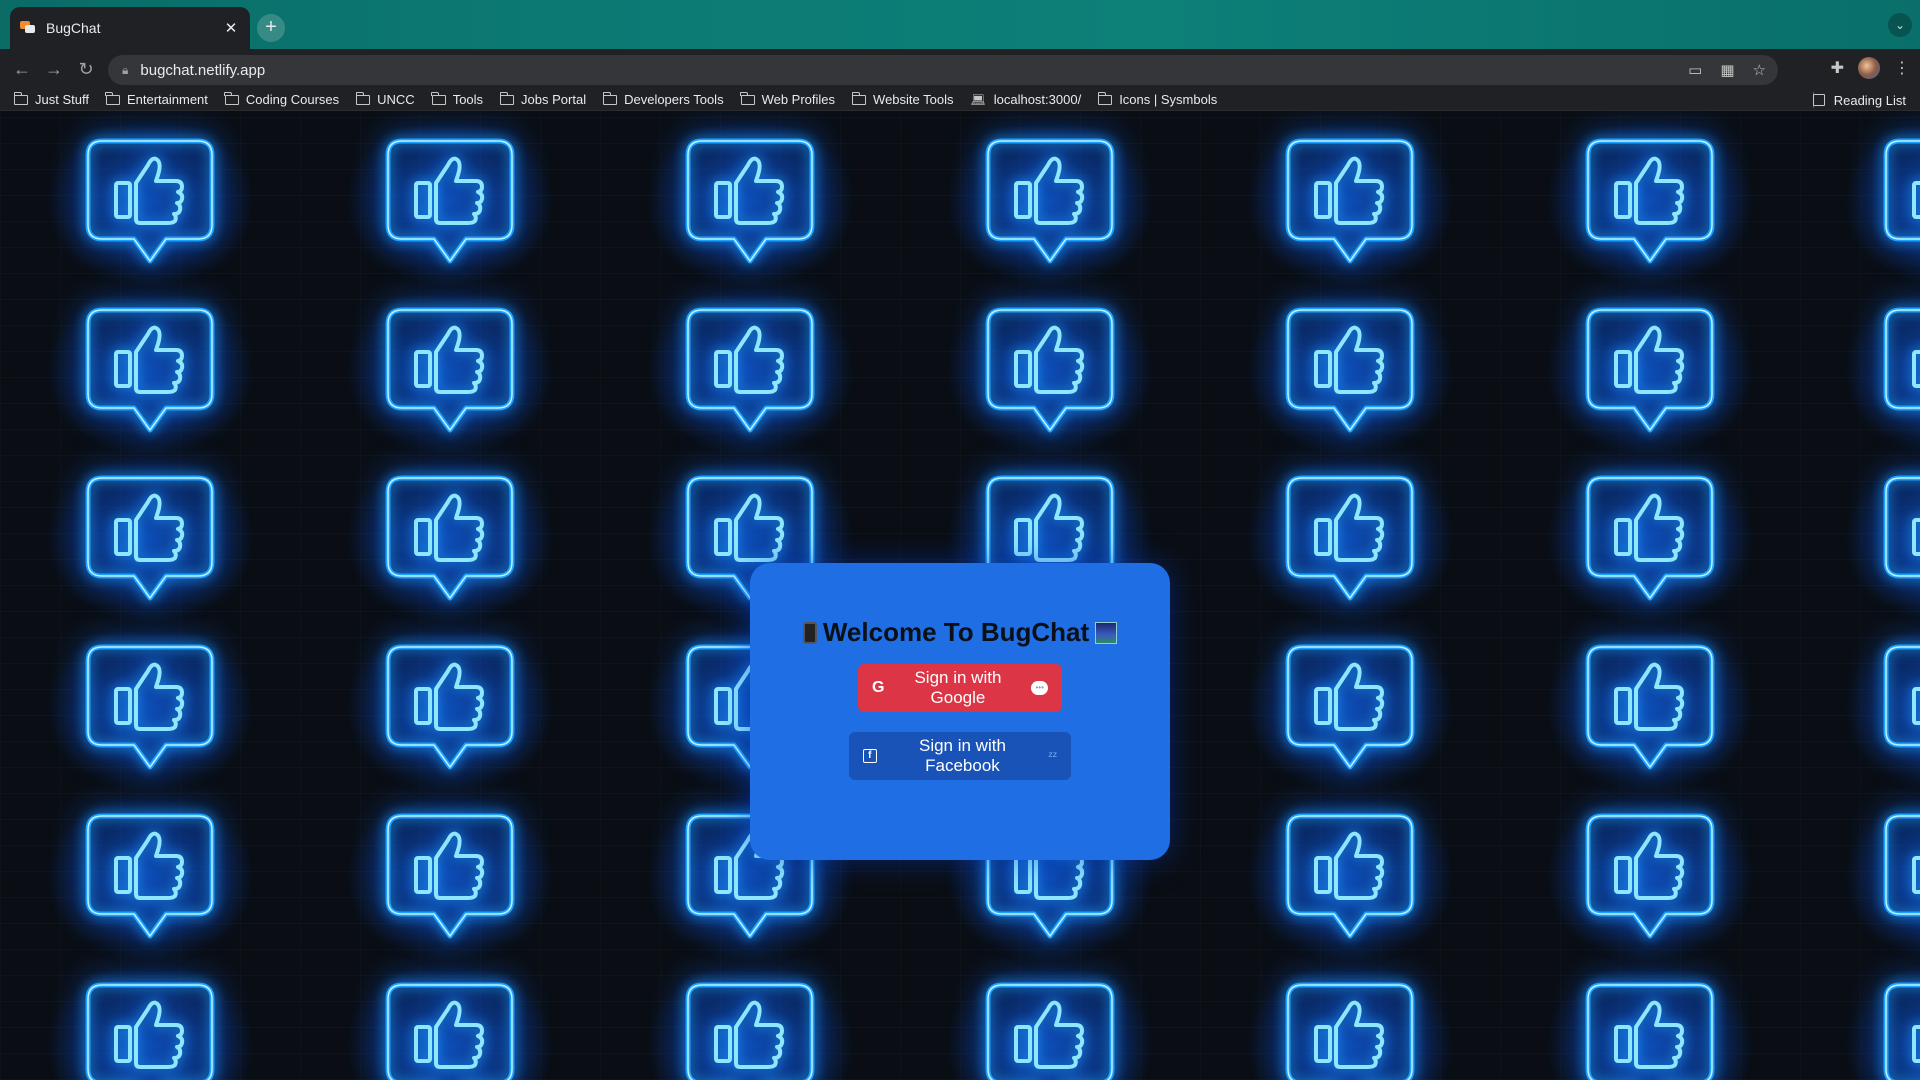  Describe the element at coordinates (960, 24) in the screenshot. I see `browser-titlebar: BugChat ✕ + ⌄` at that location.